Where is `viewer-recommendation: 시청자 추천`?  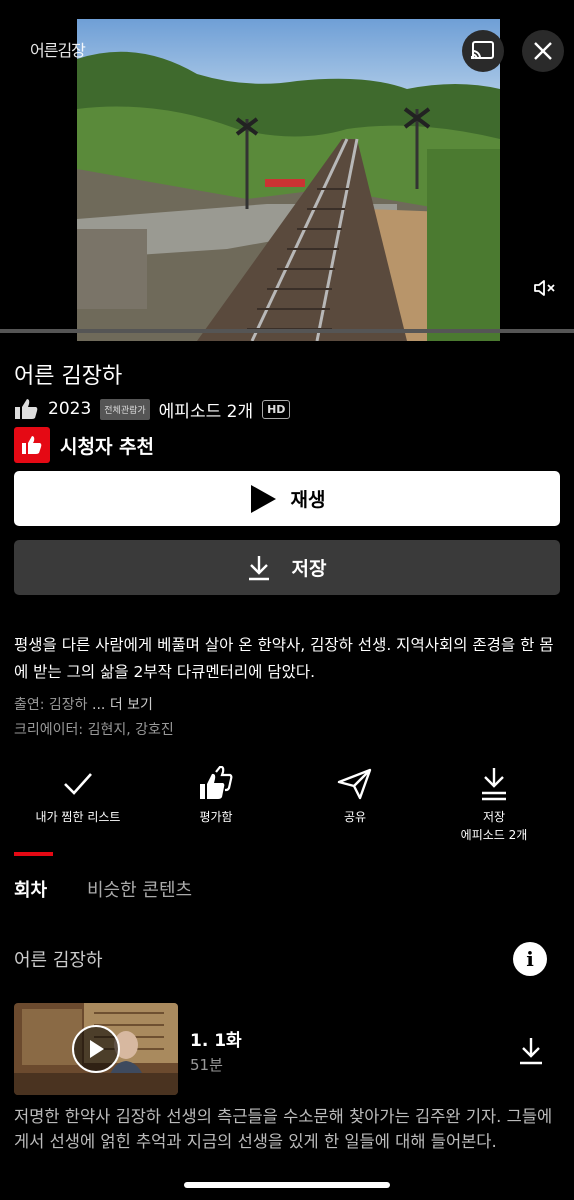
viewer-recommendation: 시청자 추천 is located at coordinates (84, 445).